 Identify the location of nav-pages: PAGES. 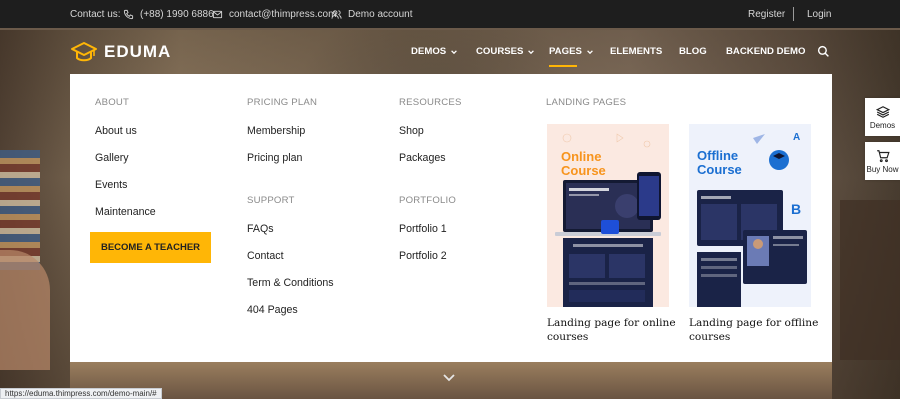
(571, 51).